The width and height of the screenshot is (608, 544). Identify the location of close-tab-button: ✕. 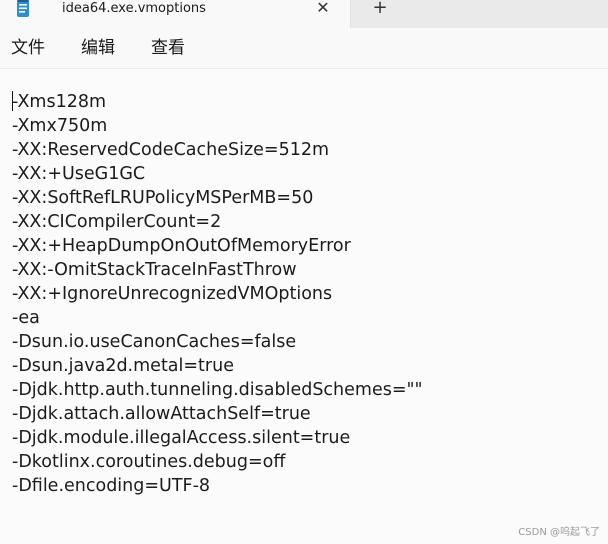
(323, 9).